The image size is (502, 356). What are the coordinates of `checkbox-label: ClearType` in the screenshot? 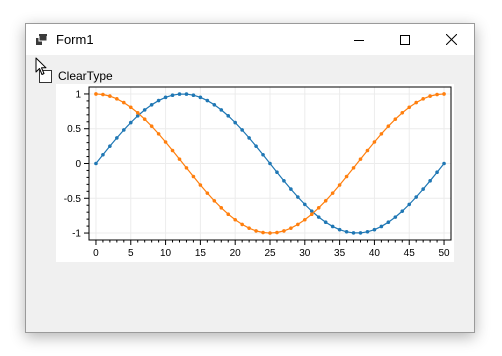 It's located at (85, 76).